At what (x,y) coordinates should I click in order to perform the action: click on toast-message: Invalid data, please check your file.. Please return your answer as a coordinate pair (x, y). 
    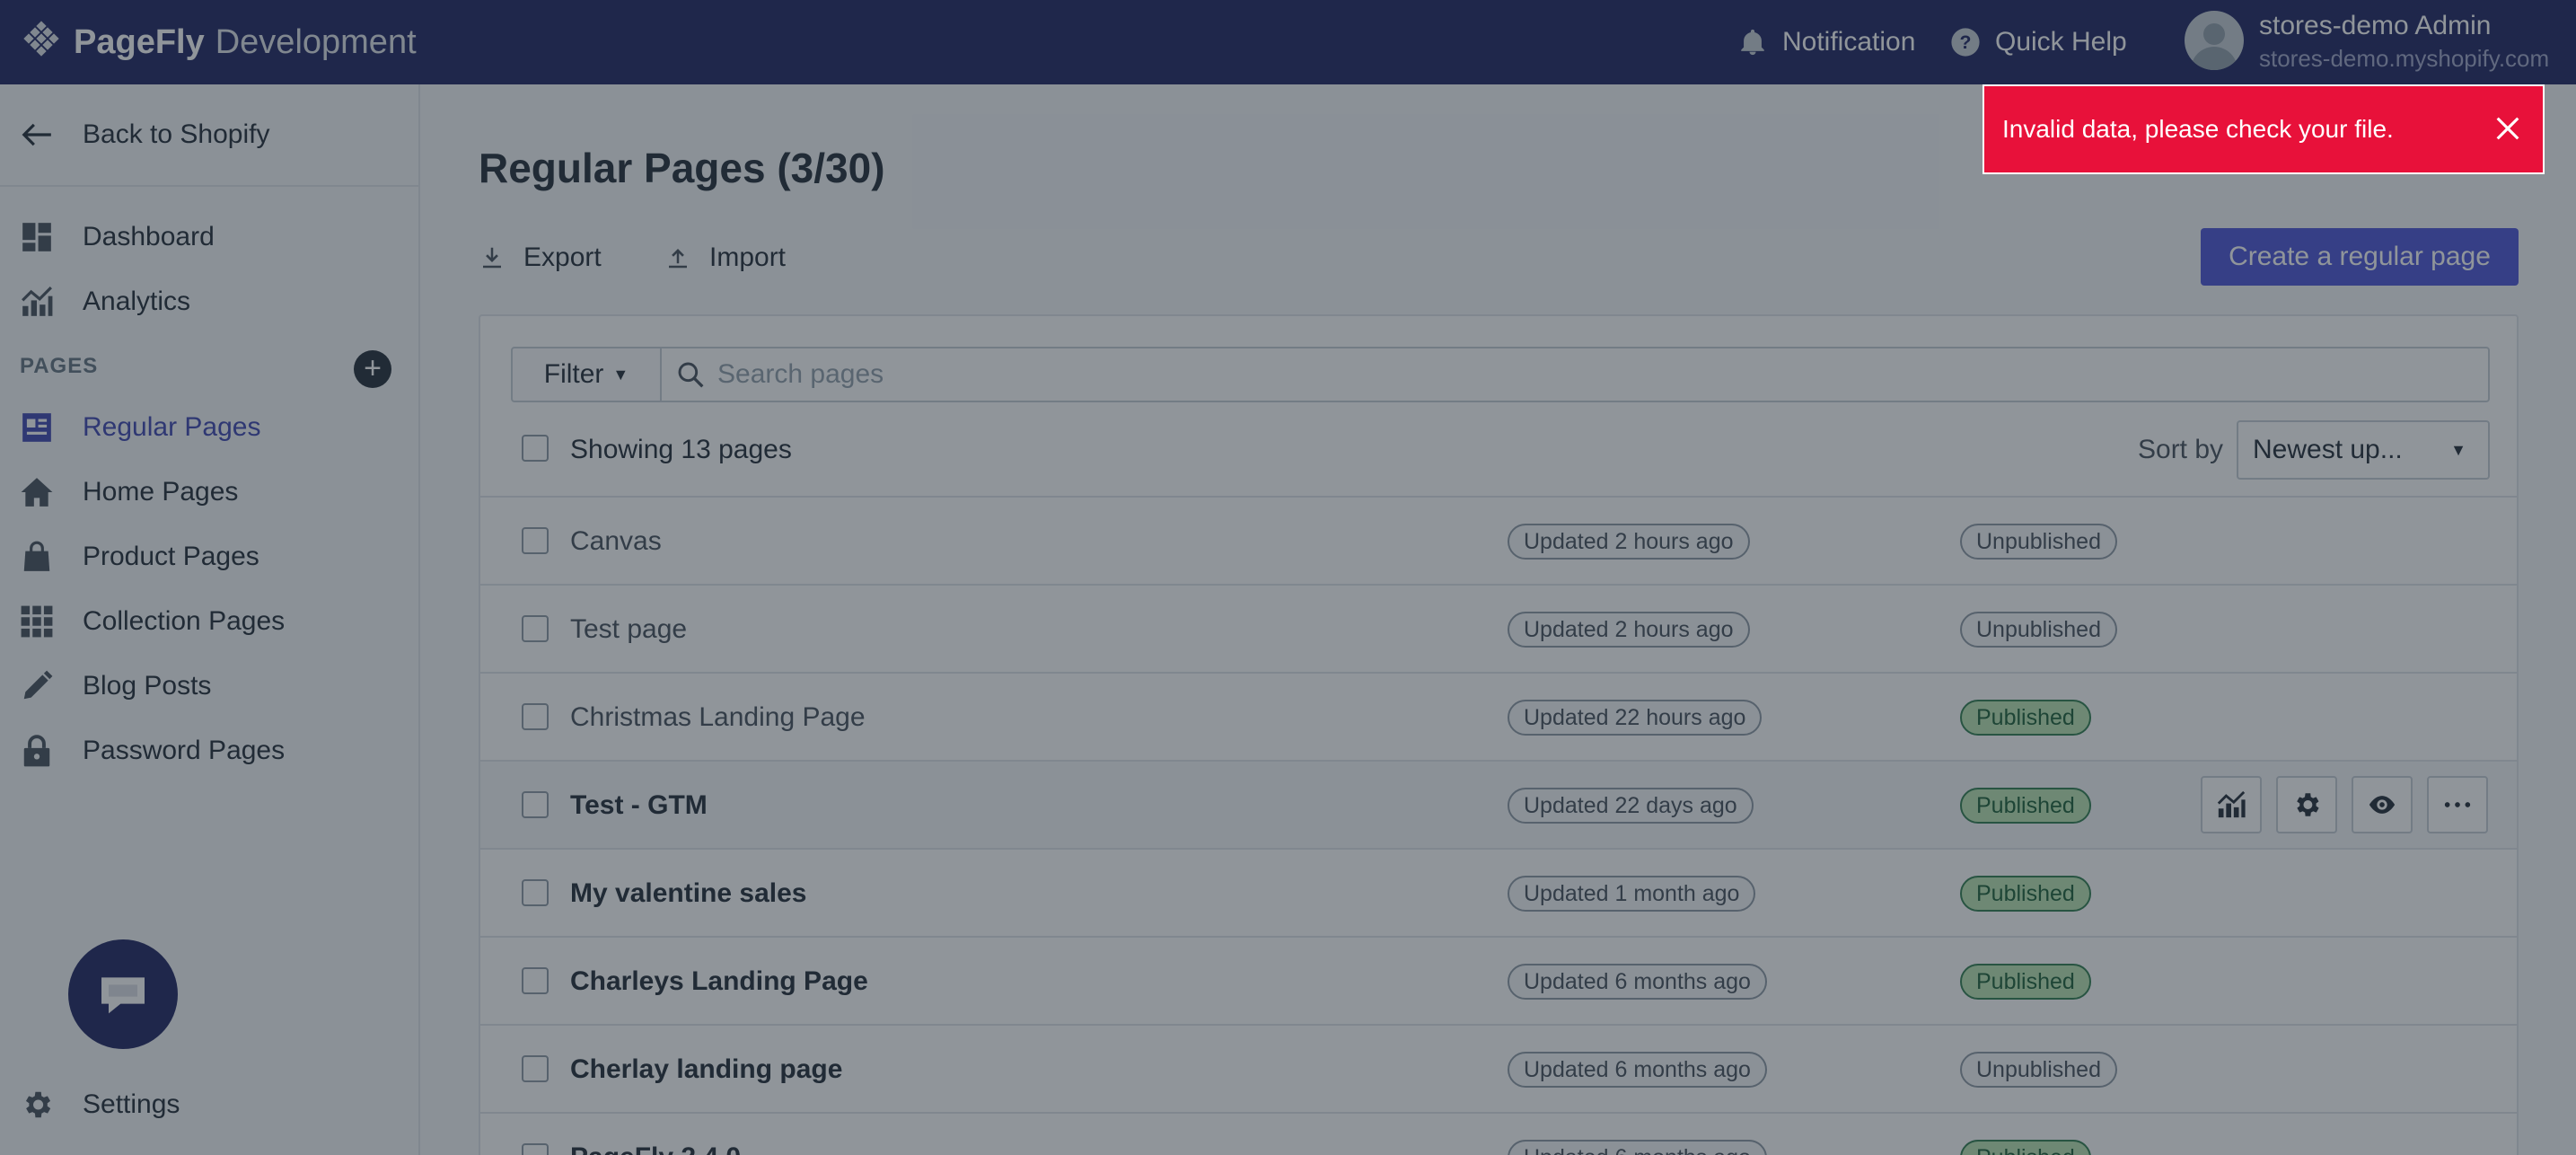
    Looking at the image, I should click on (2198, 129).